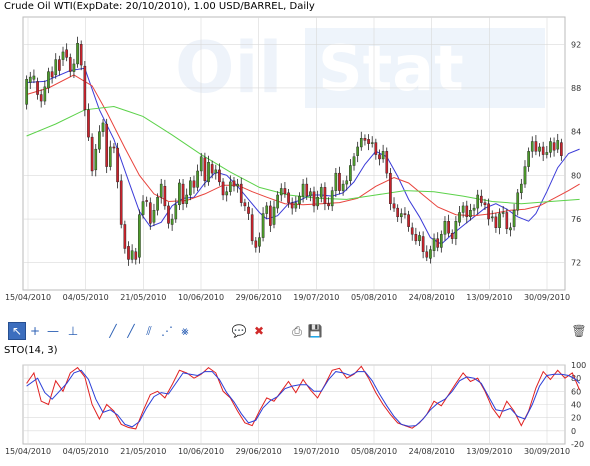  Describe the element at coordinates (113, 331) in the screenshot. I see `trend-line-tool-icon: ╱` at that location.